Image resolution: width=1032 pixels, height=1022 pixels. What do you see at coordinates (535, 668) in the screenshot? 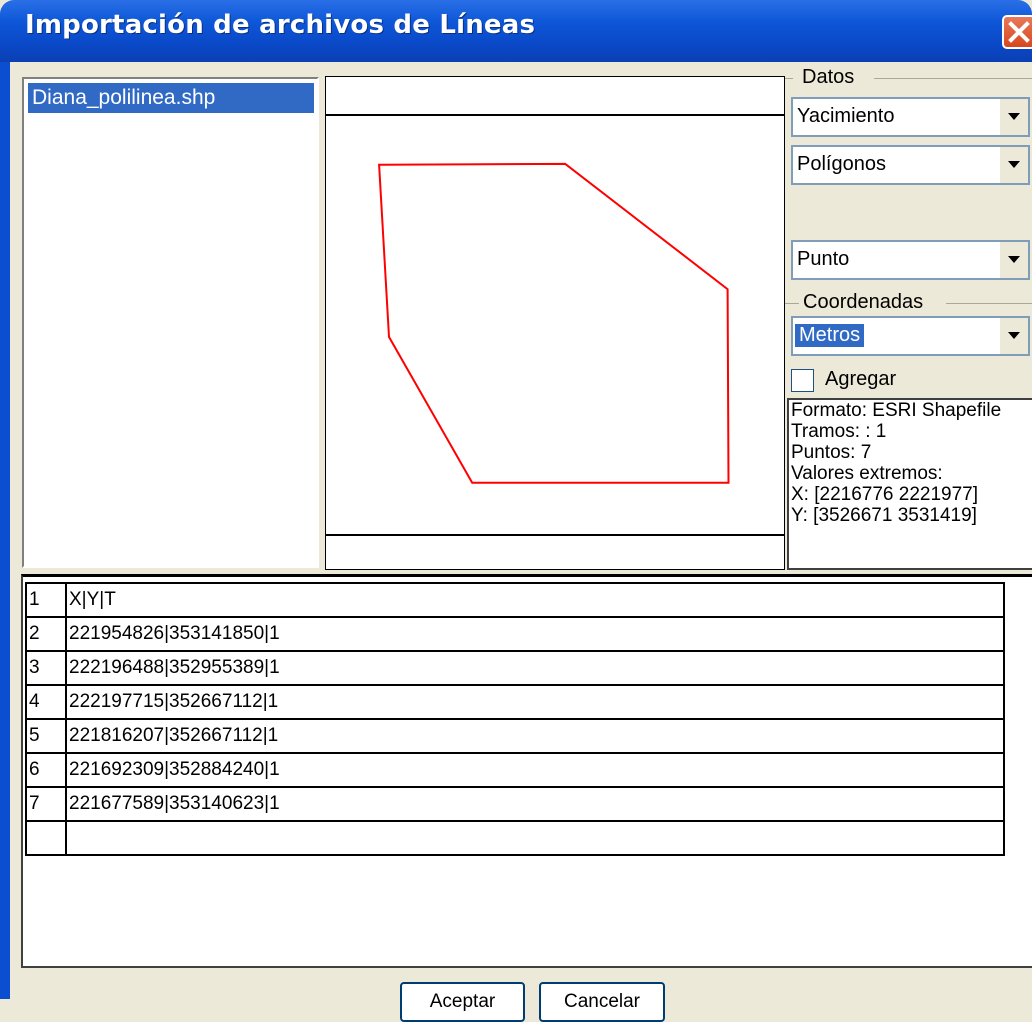
I see `row-value: 222196488|352955389|1` at bounding box center [535, 668].